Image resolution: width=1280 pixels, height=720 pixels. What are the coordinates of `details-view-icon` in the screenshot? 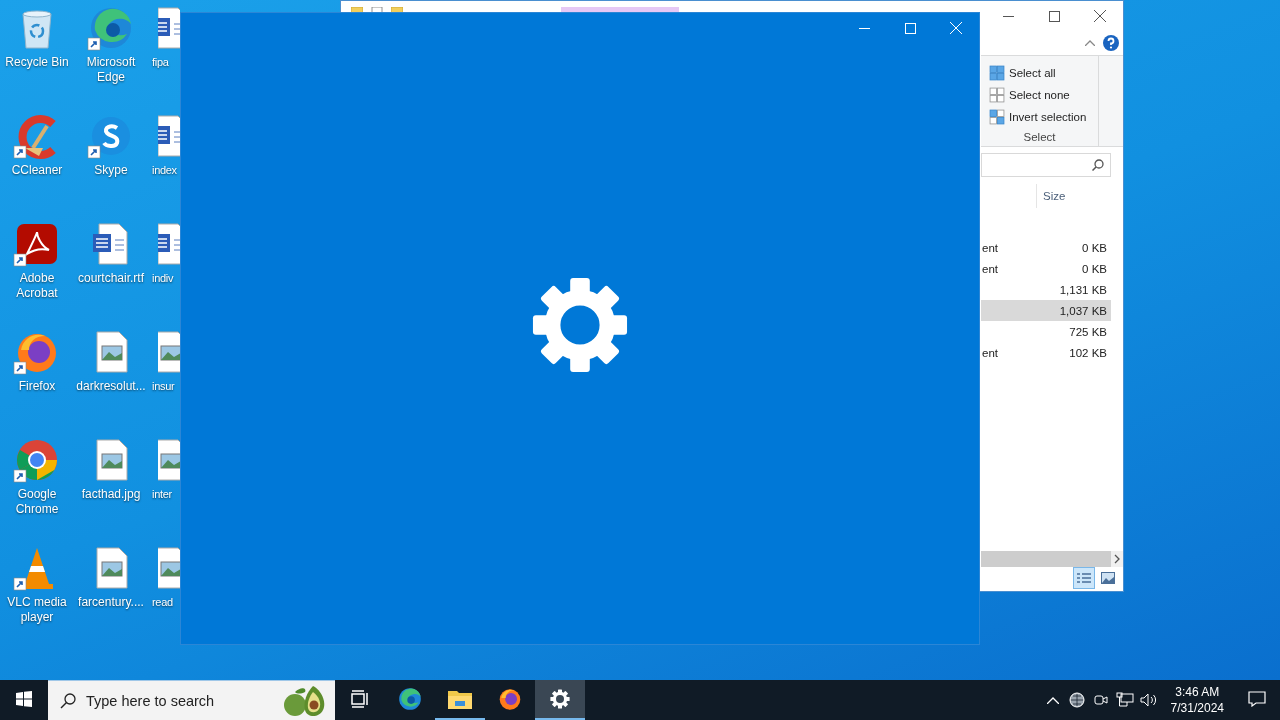 It's located at (1084, 578).